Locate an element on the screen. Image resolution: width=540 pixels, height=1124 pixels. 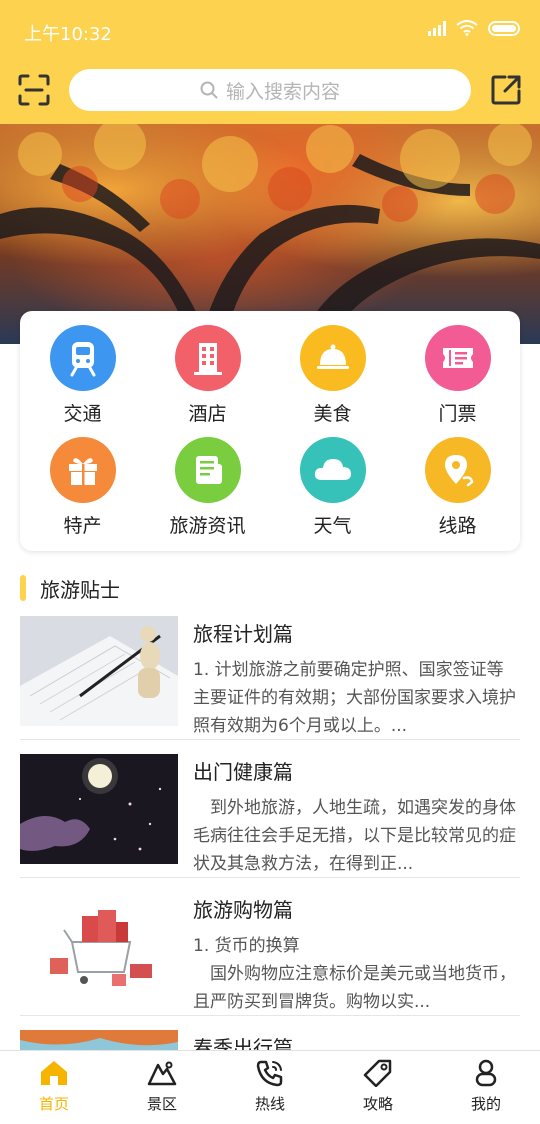
home-icon is located at coordinates (54, 1073).